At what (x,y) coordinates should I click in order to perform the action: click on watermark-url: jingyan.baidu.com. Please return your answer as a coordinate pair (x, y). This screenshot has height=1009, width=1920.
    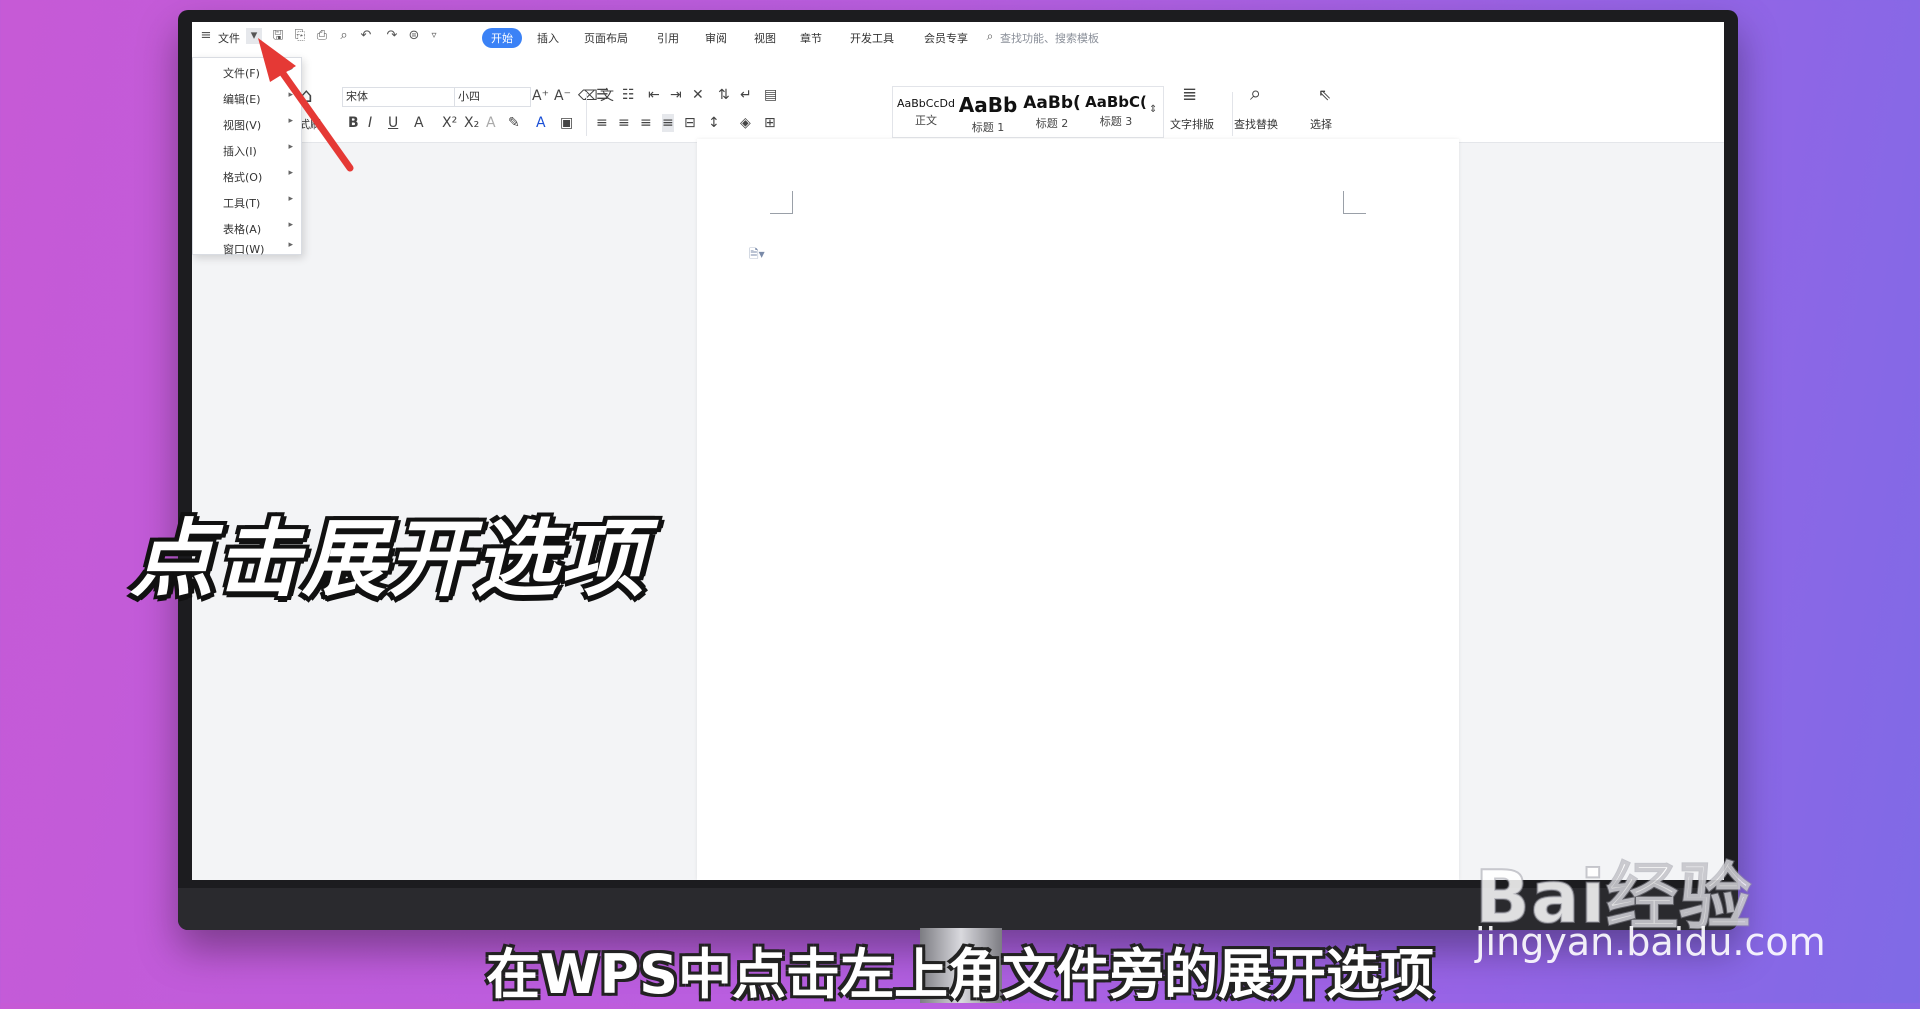
    Looking at the image, I should click on (1650, 942).